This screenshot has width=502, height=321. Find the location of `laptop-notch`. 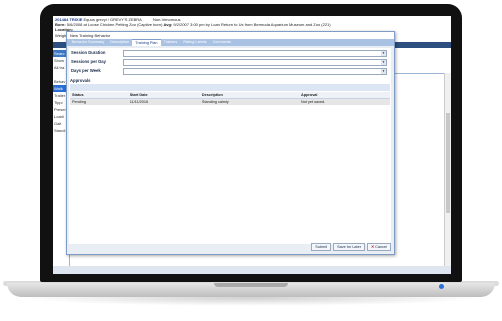

laptop-notch is located at coordinates (251, 285).